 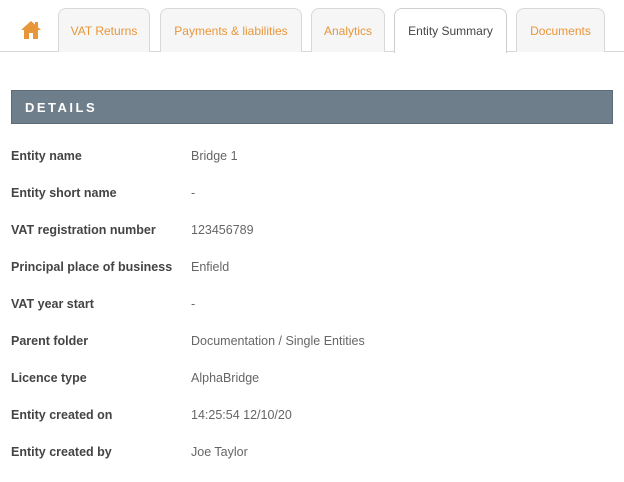 I want to click on home-icon, so click(x=31, y=30).